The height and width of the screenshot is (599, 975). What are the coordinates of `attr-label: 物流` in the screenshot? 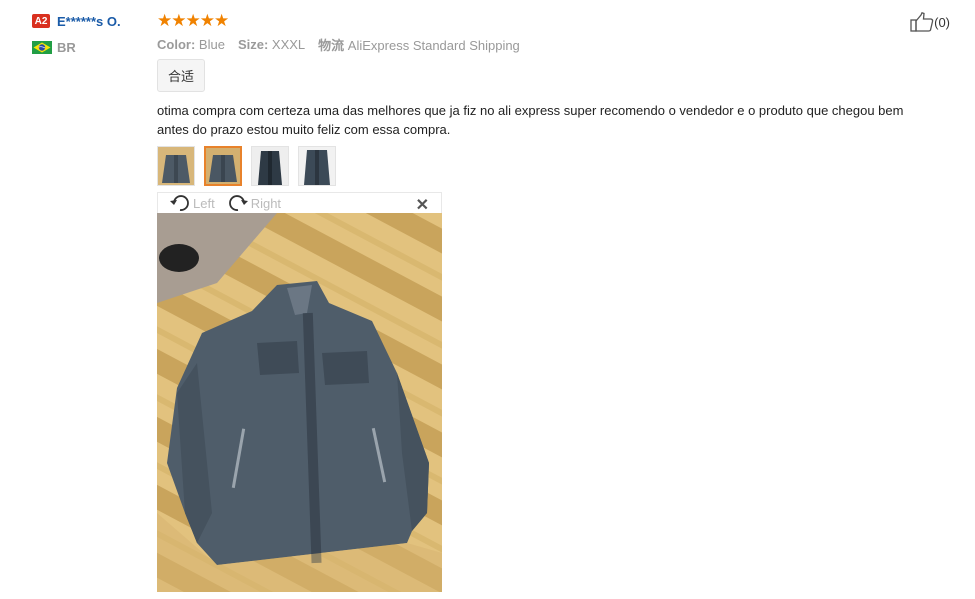 It's located at (331, 45).